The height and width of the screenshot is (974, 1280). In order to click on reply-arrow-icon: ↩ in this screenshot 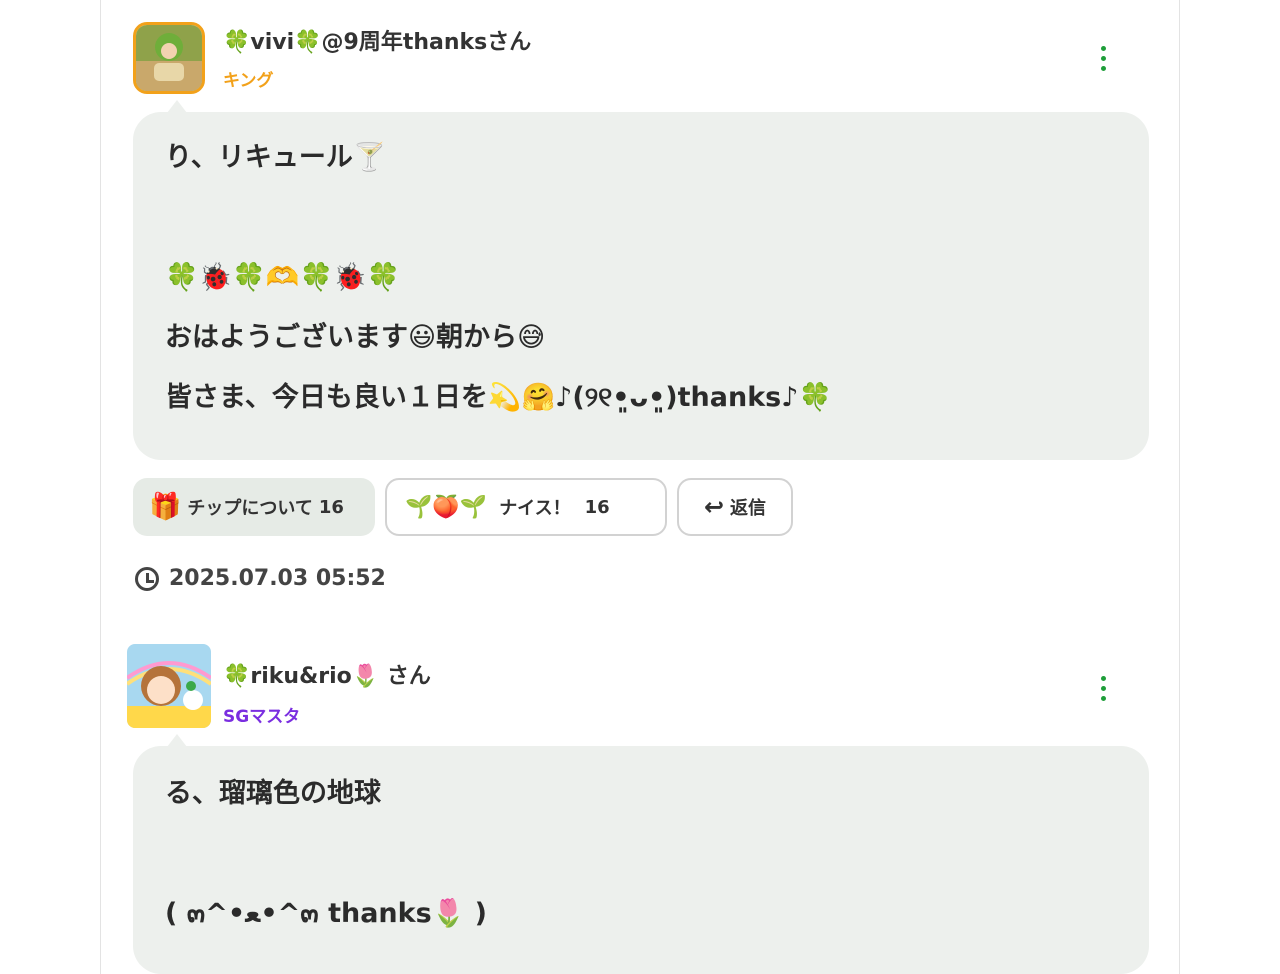, I will do `click(714, 507)`.